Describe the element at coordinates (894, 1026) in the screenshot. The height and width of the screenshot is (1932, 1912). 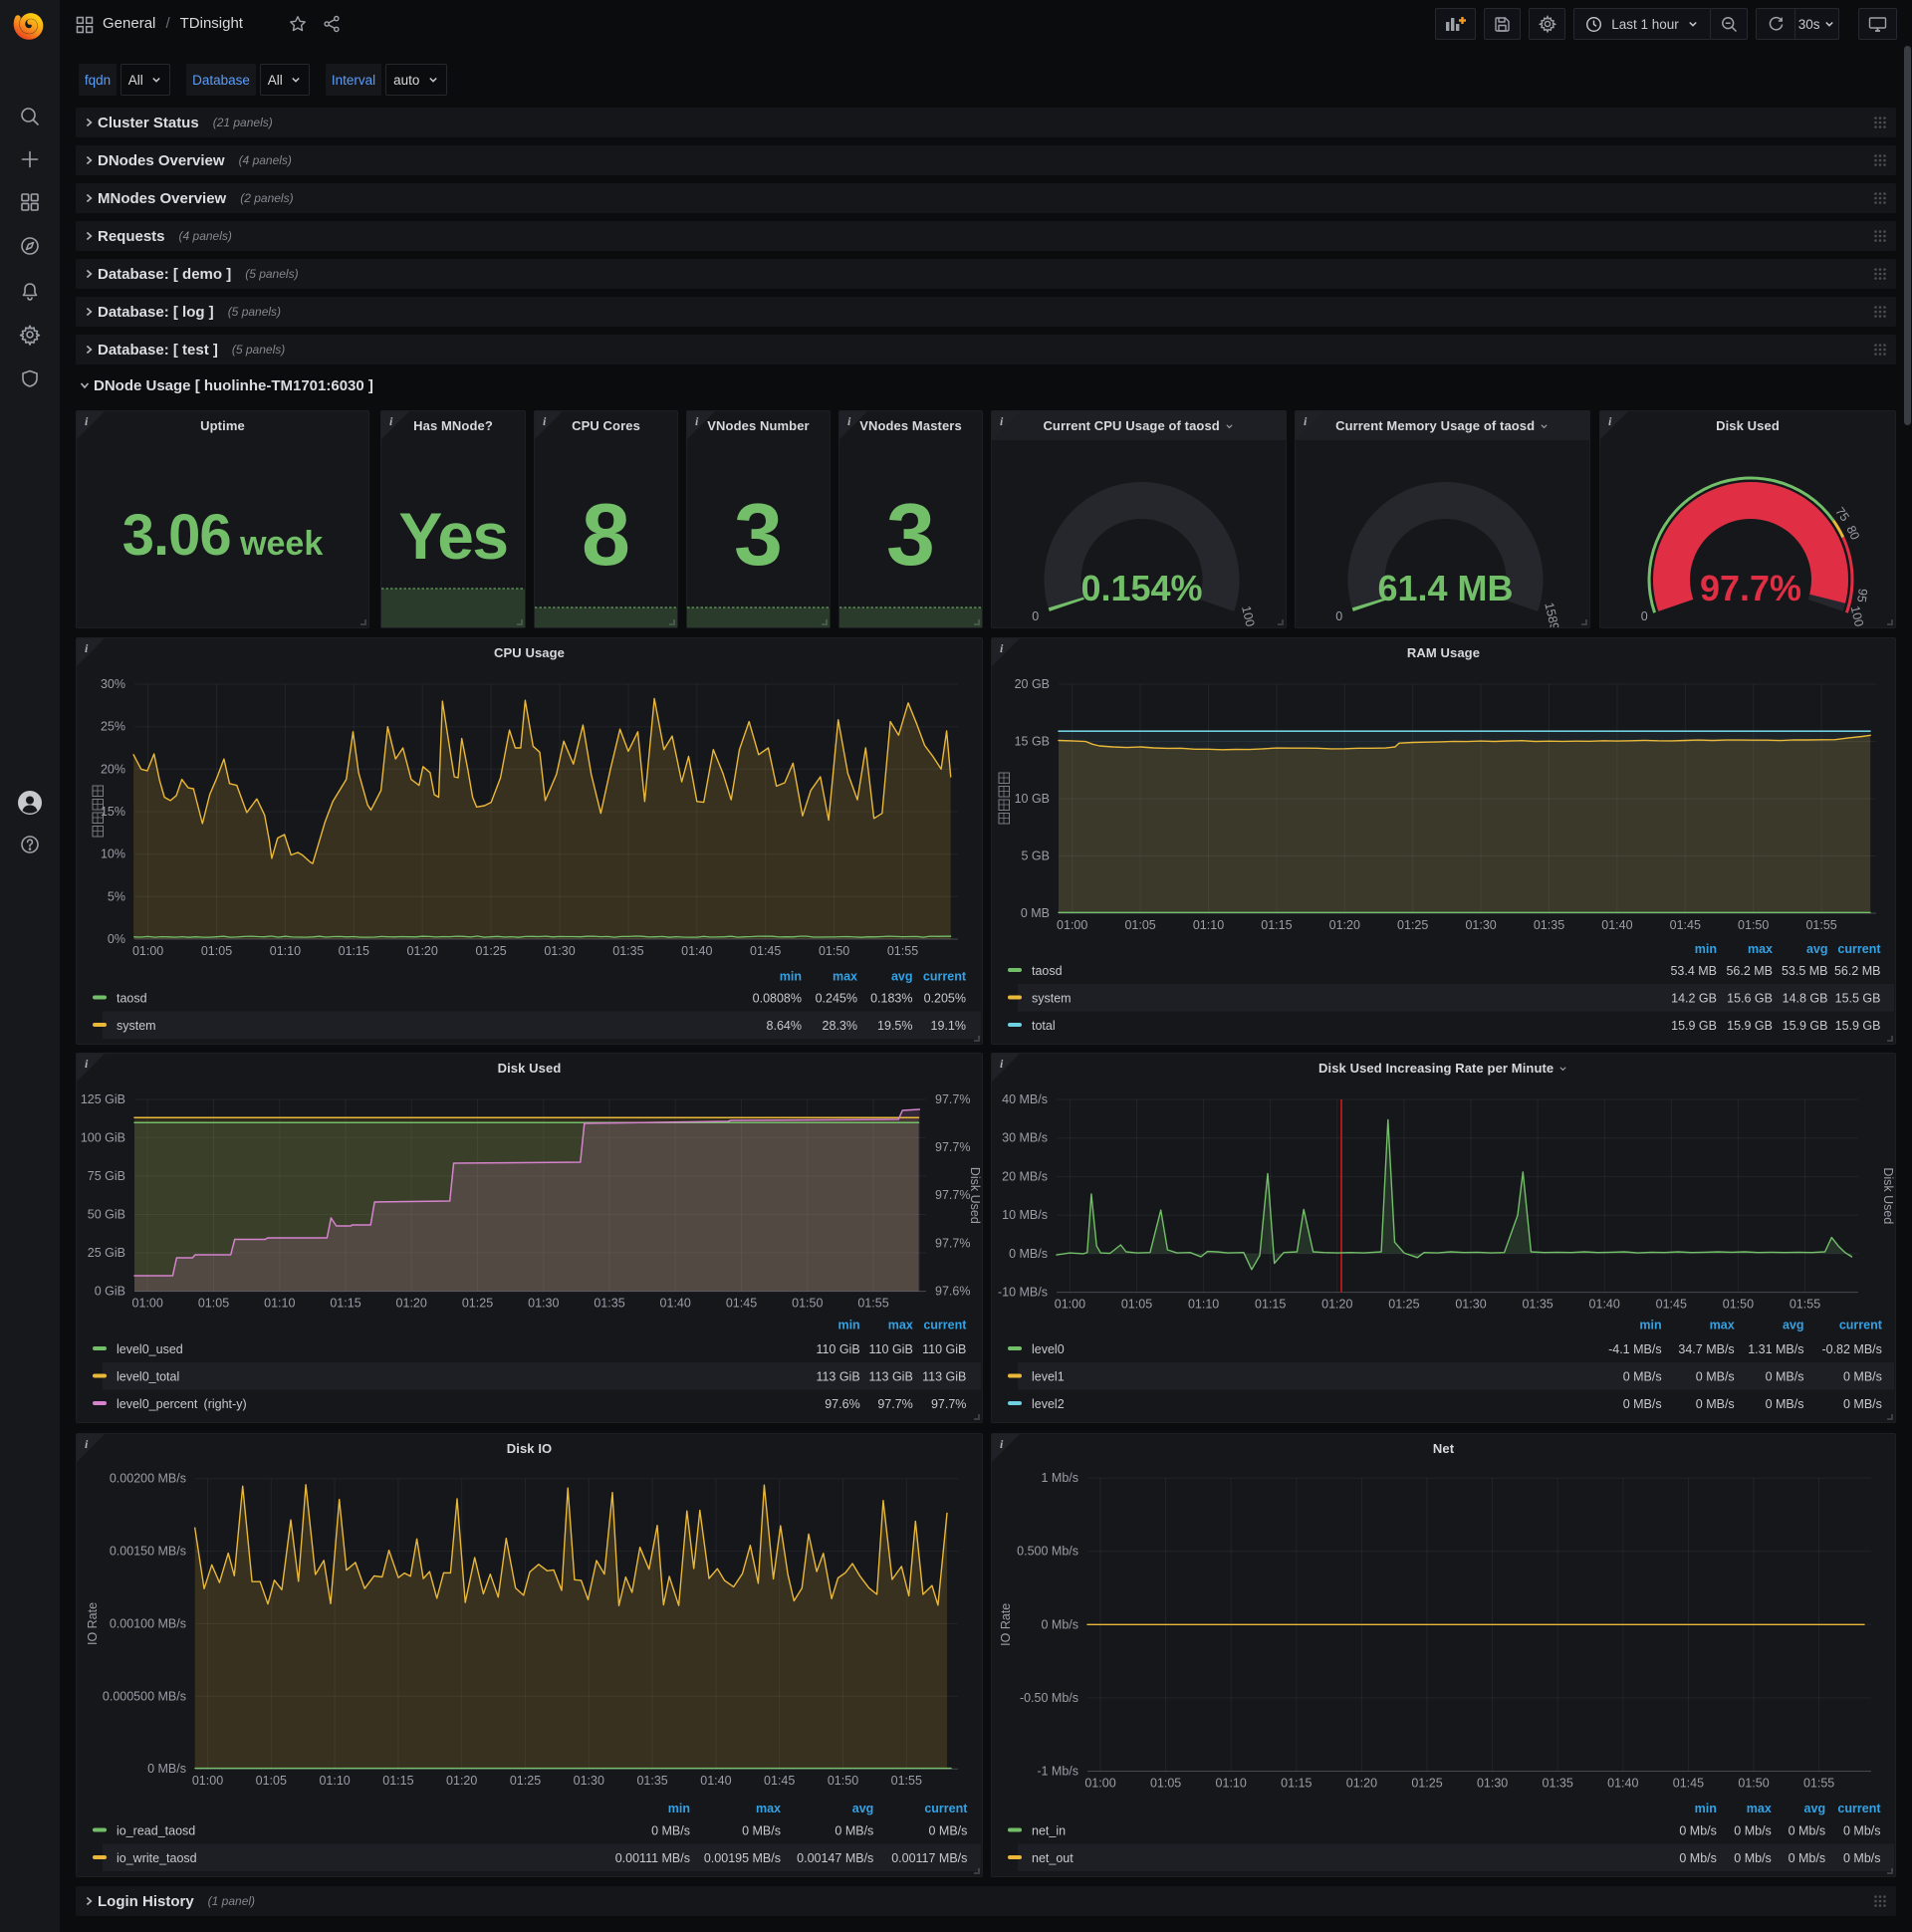
I see `svg-text: 19.5%` at that location.